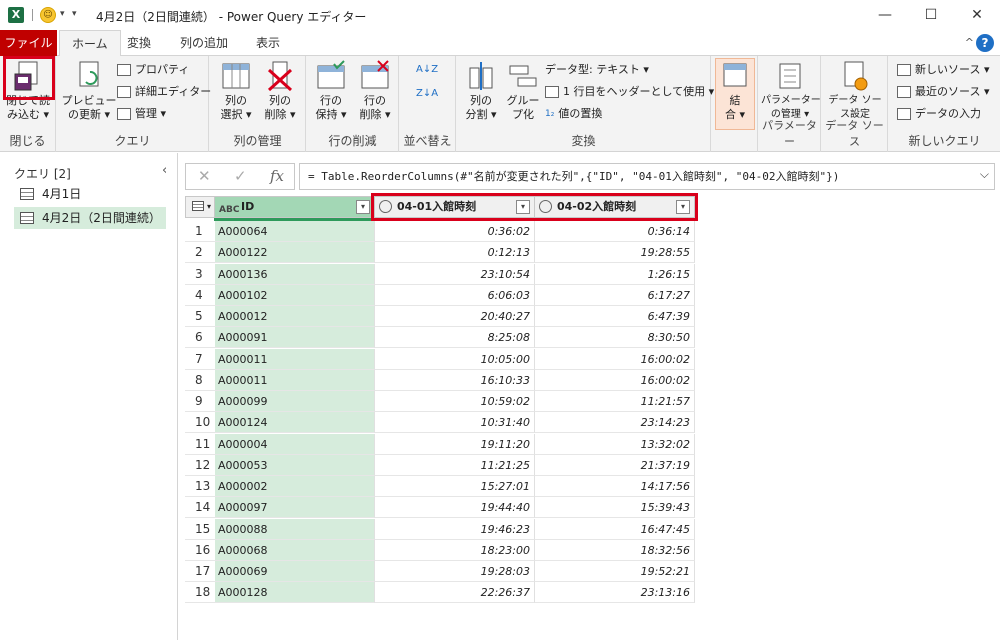 This screenshot has width=1000, height=640. What do you see at coordinates (200, 423) in the screenshot?
I see `row-number: 10` at bounding box center [200, 423].